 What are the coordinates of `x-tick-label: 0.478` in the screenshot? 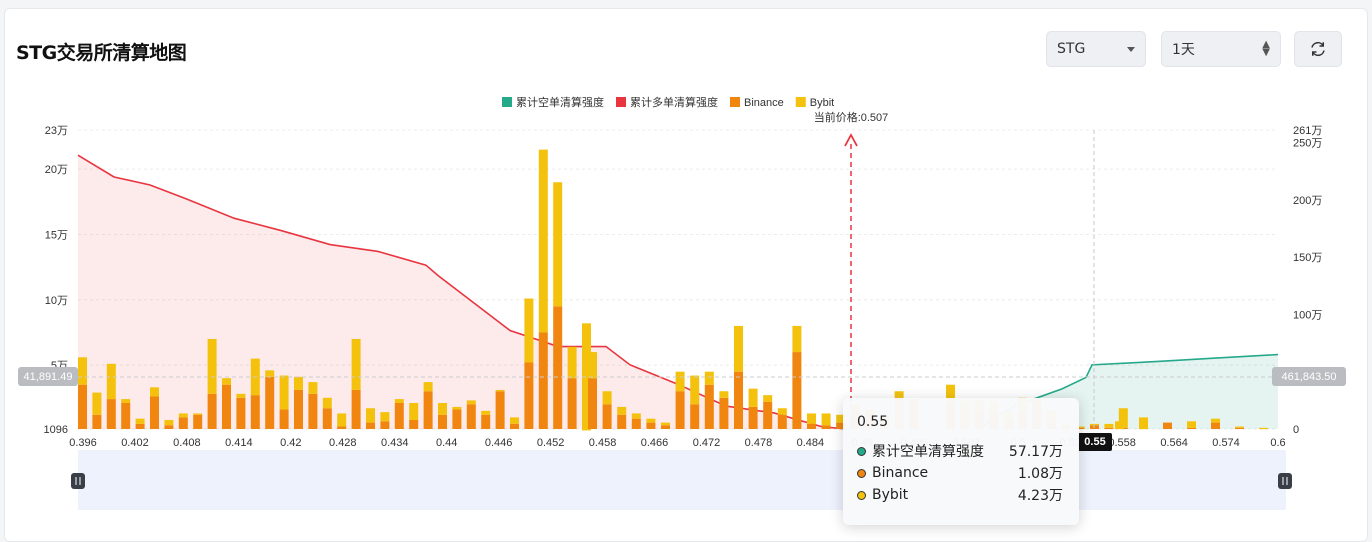 It's located at (759, 443).